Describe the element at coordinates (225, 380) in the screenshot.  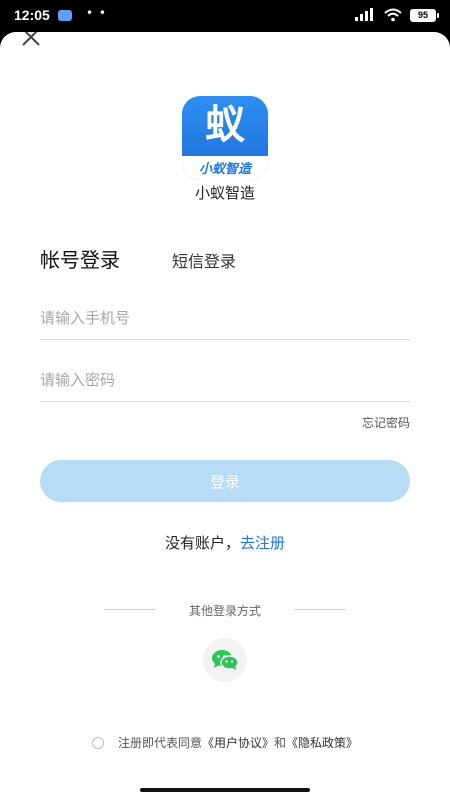
I see `password-input` at that location.